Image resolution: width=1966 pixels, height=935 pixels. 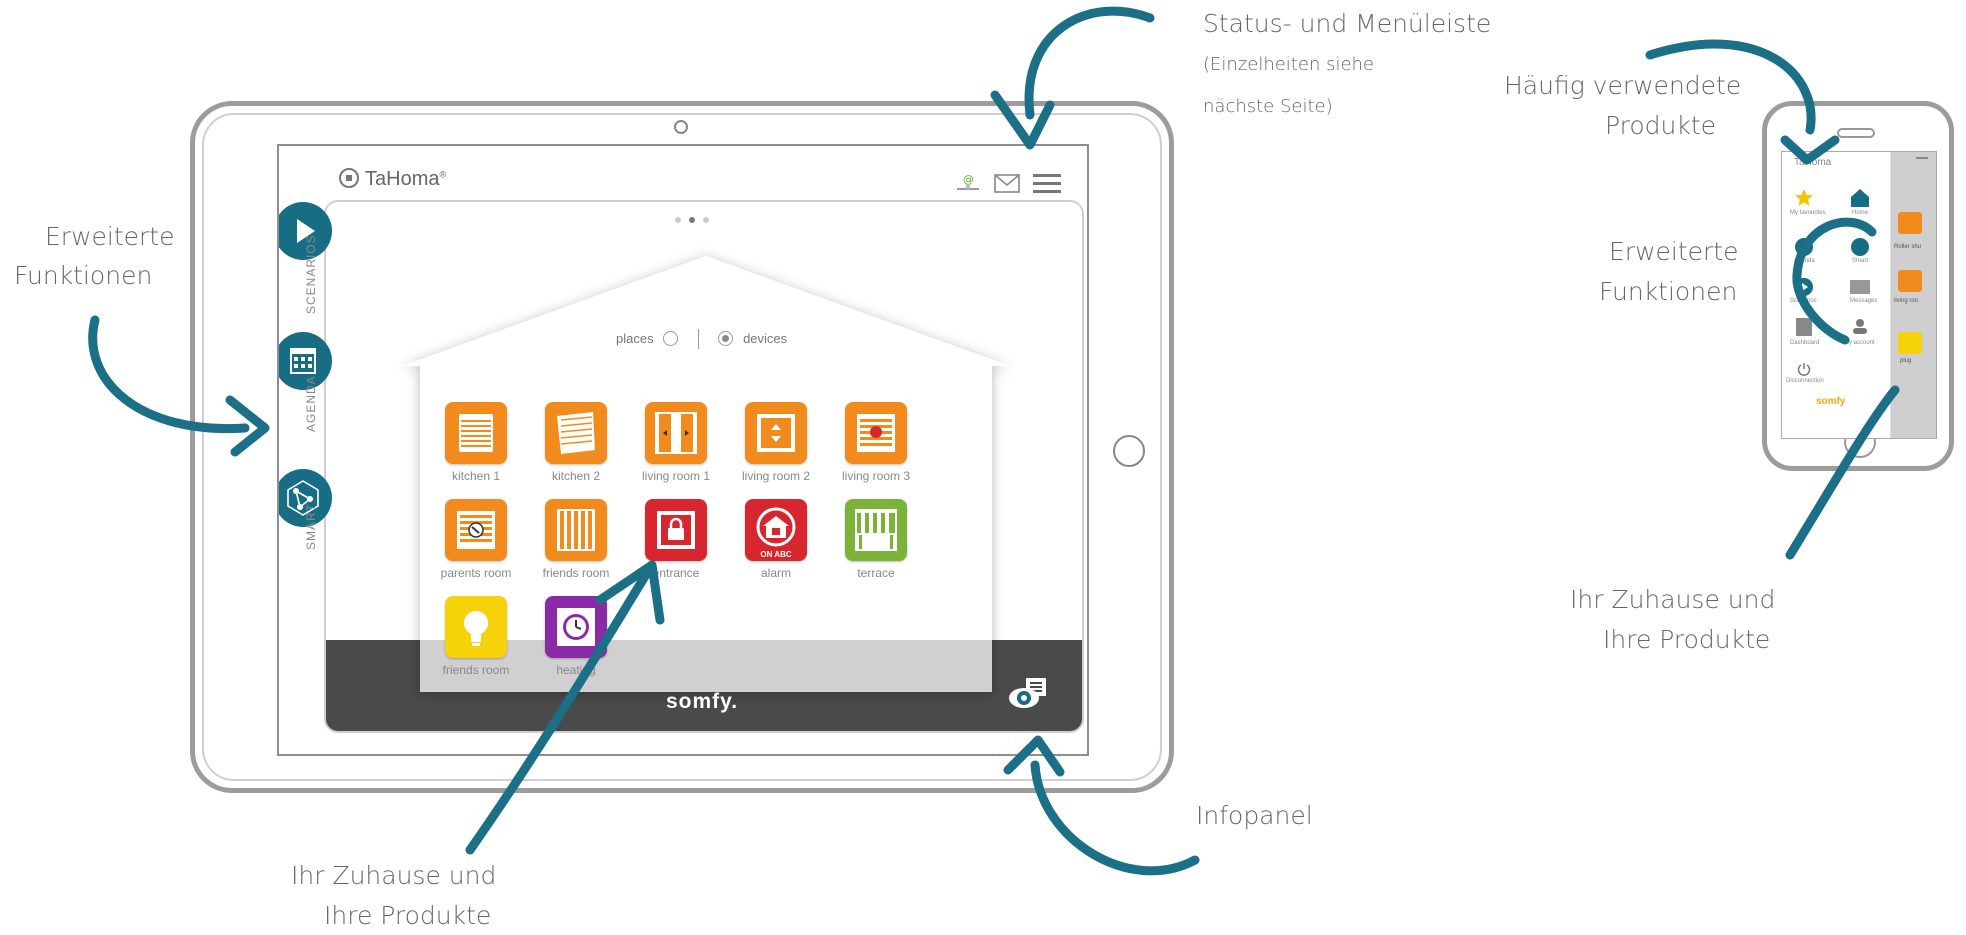 I want to click on annotation-extended-functions-right: Erweiterte, so click(x=1674, y=251).